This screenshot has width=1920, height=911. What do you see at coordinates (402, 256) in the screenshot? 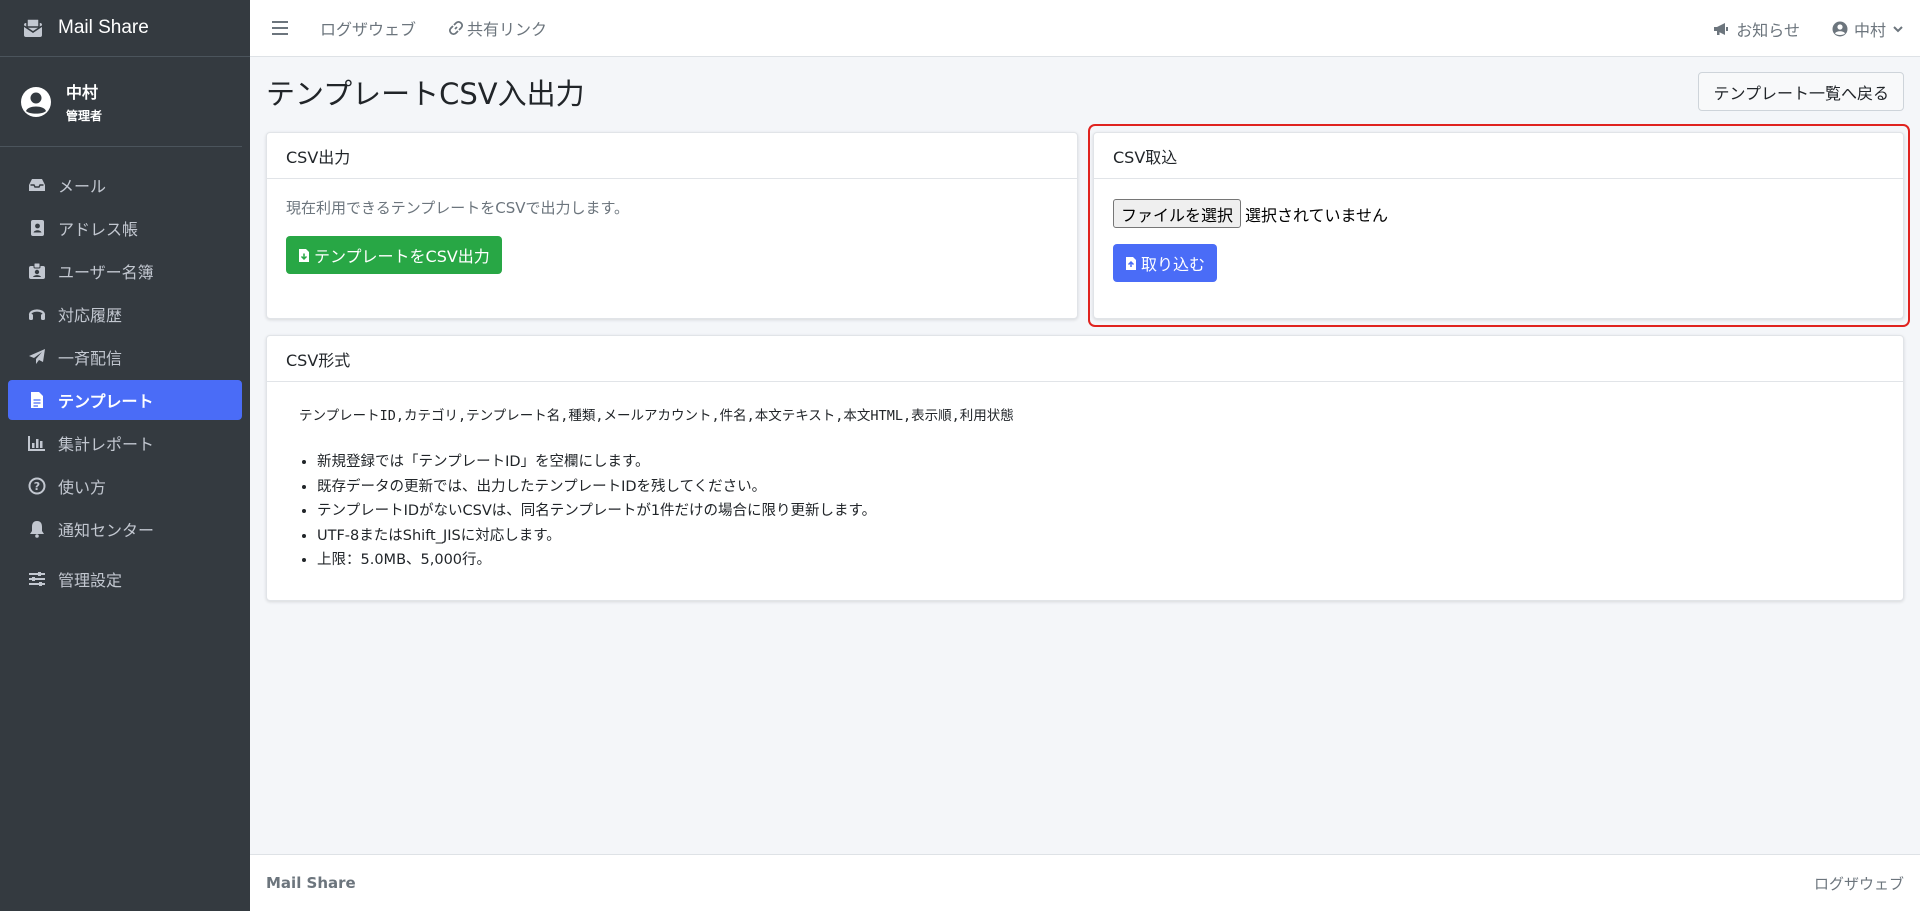
I see `export-button-label: テンプレートをCSV出力` at bounding box center [402, 256].